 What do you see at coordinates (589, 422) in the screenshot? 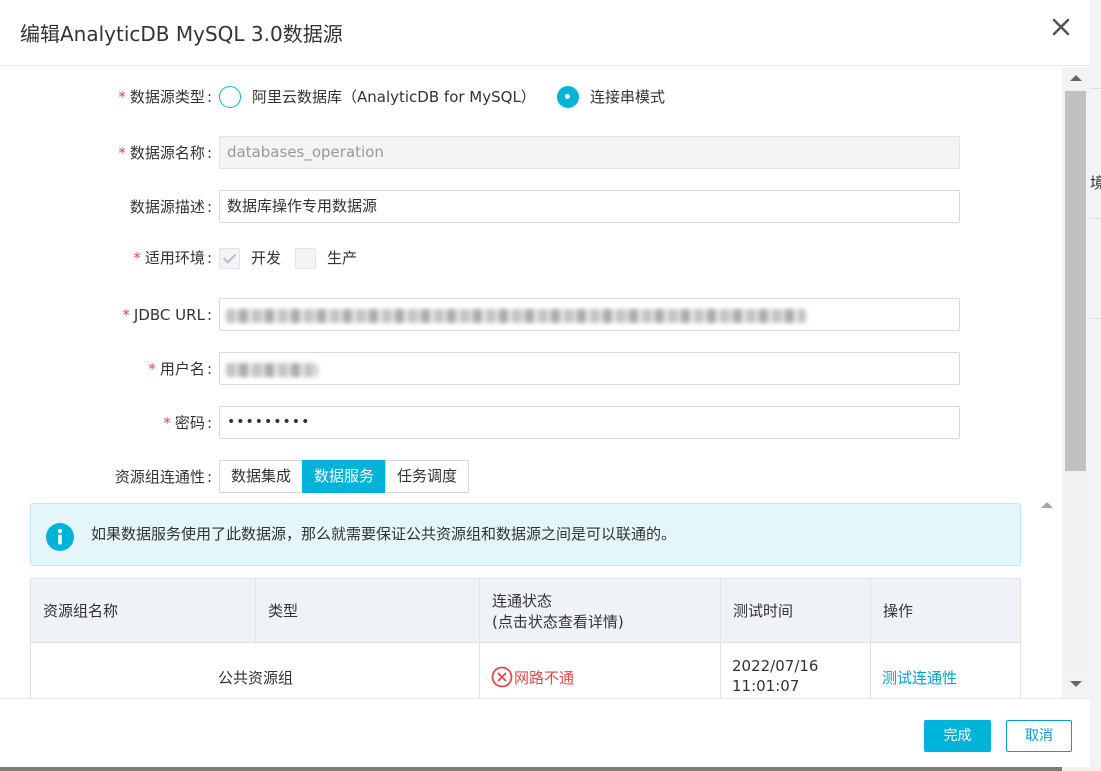
I see `password-input: •••••••••` at bounding box center [589, 422].